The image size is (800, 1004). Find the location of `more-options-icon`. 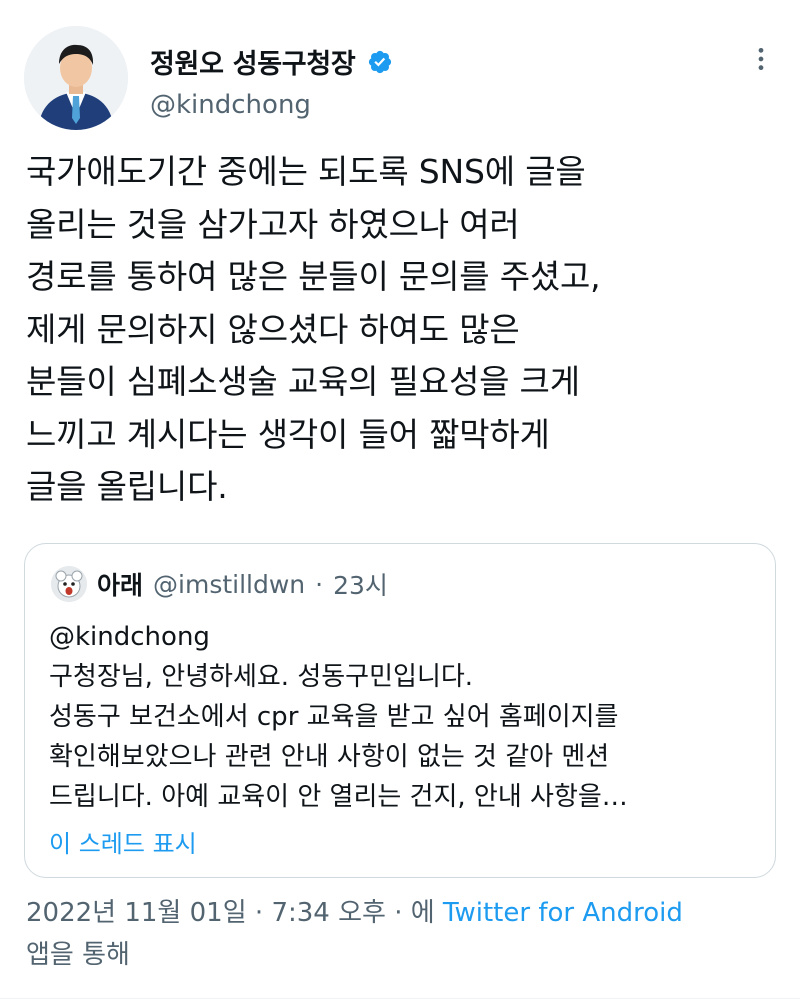

more-options-icon is located at coordinates (761, 59).